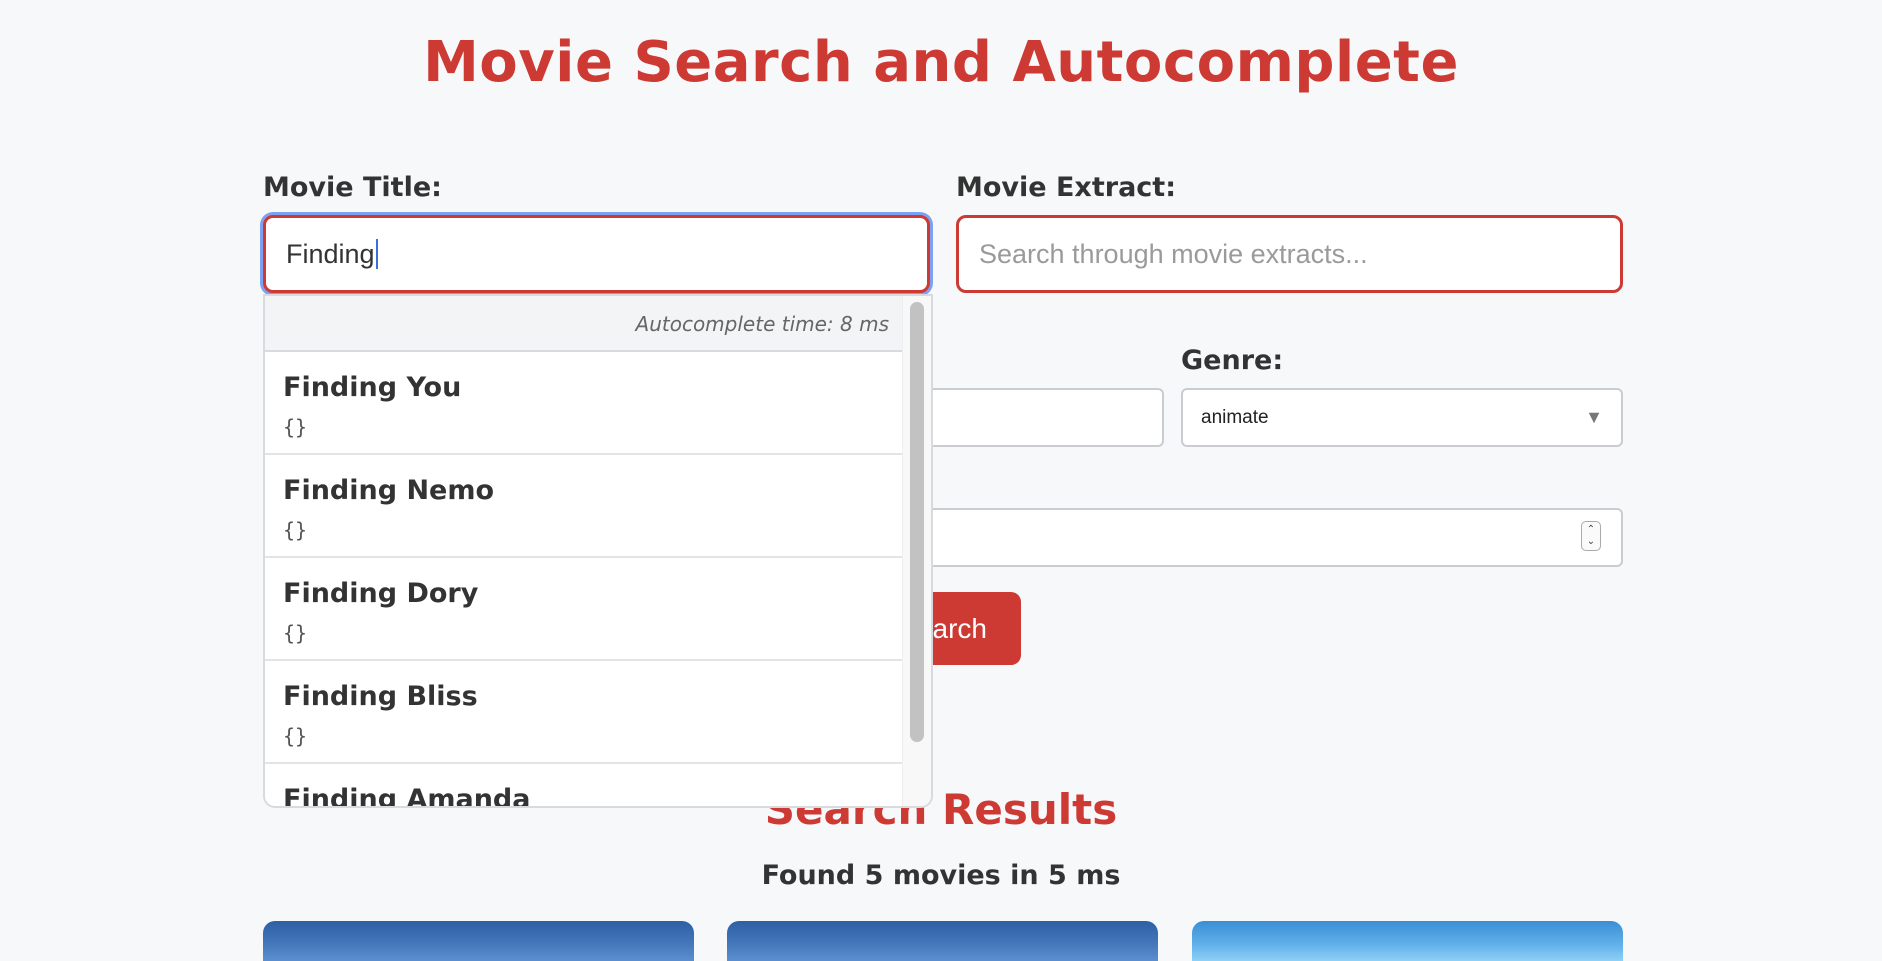 This screenshot has height=961, width=1882. I want to click on genre-selected-value: animate, so click(1235, 417).